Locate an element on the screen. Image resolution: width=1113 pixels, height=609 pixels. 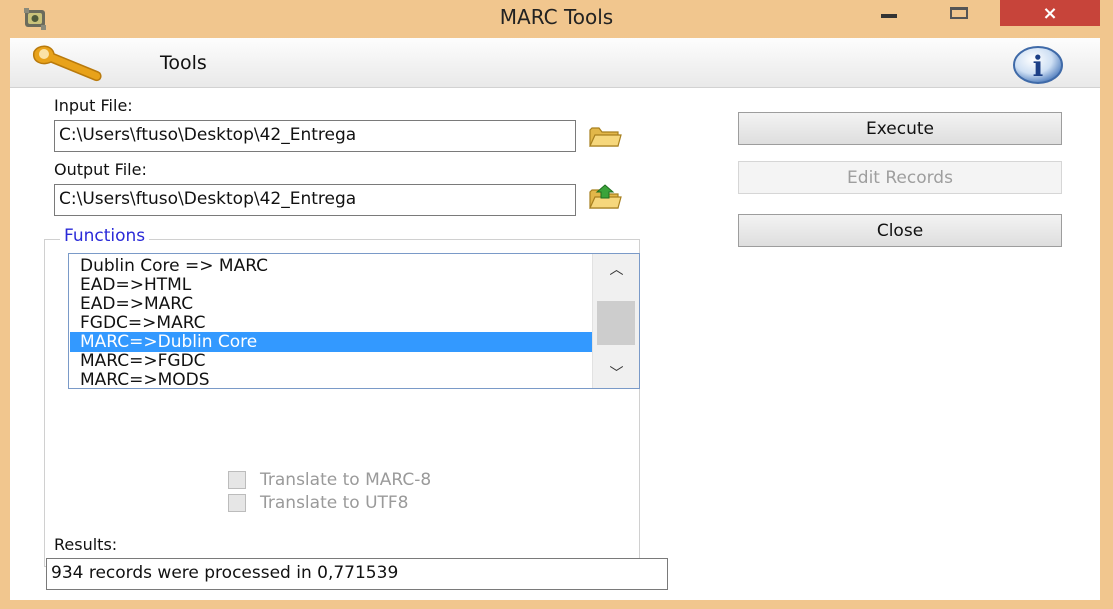
tool-strip: Tools i is located at coordinates (555, 63).